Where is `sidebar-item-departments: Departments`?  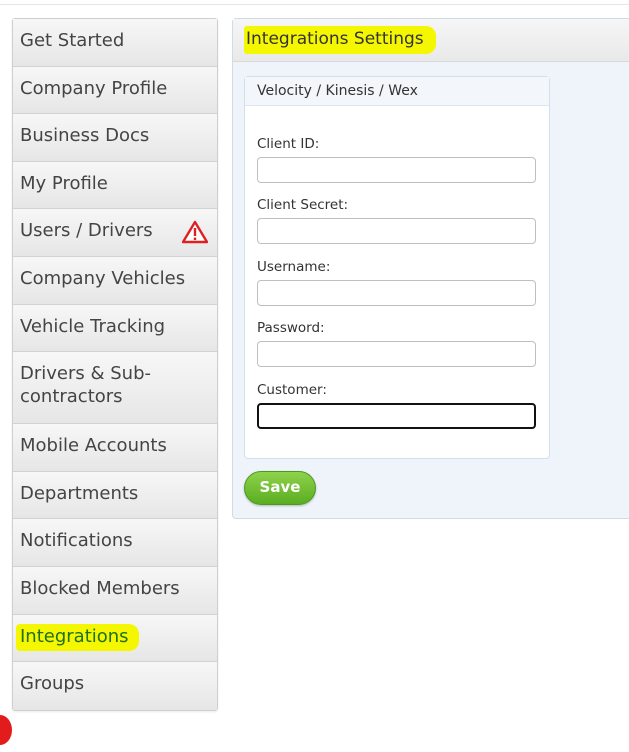
sidebar-item-departments: Departments is located at coordinates (115, 495).